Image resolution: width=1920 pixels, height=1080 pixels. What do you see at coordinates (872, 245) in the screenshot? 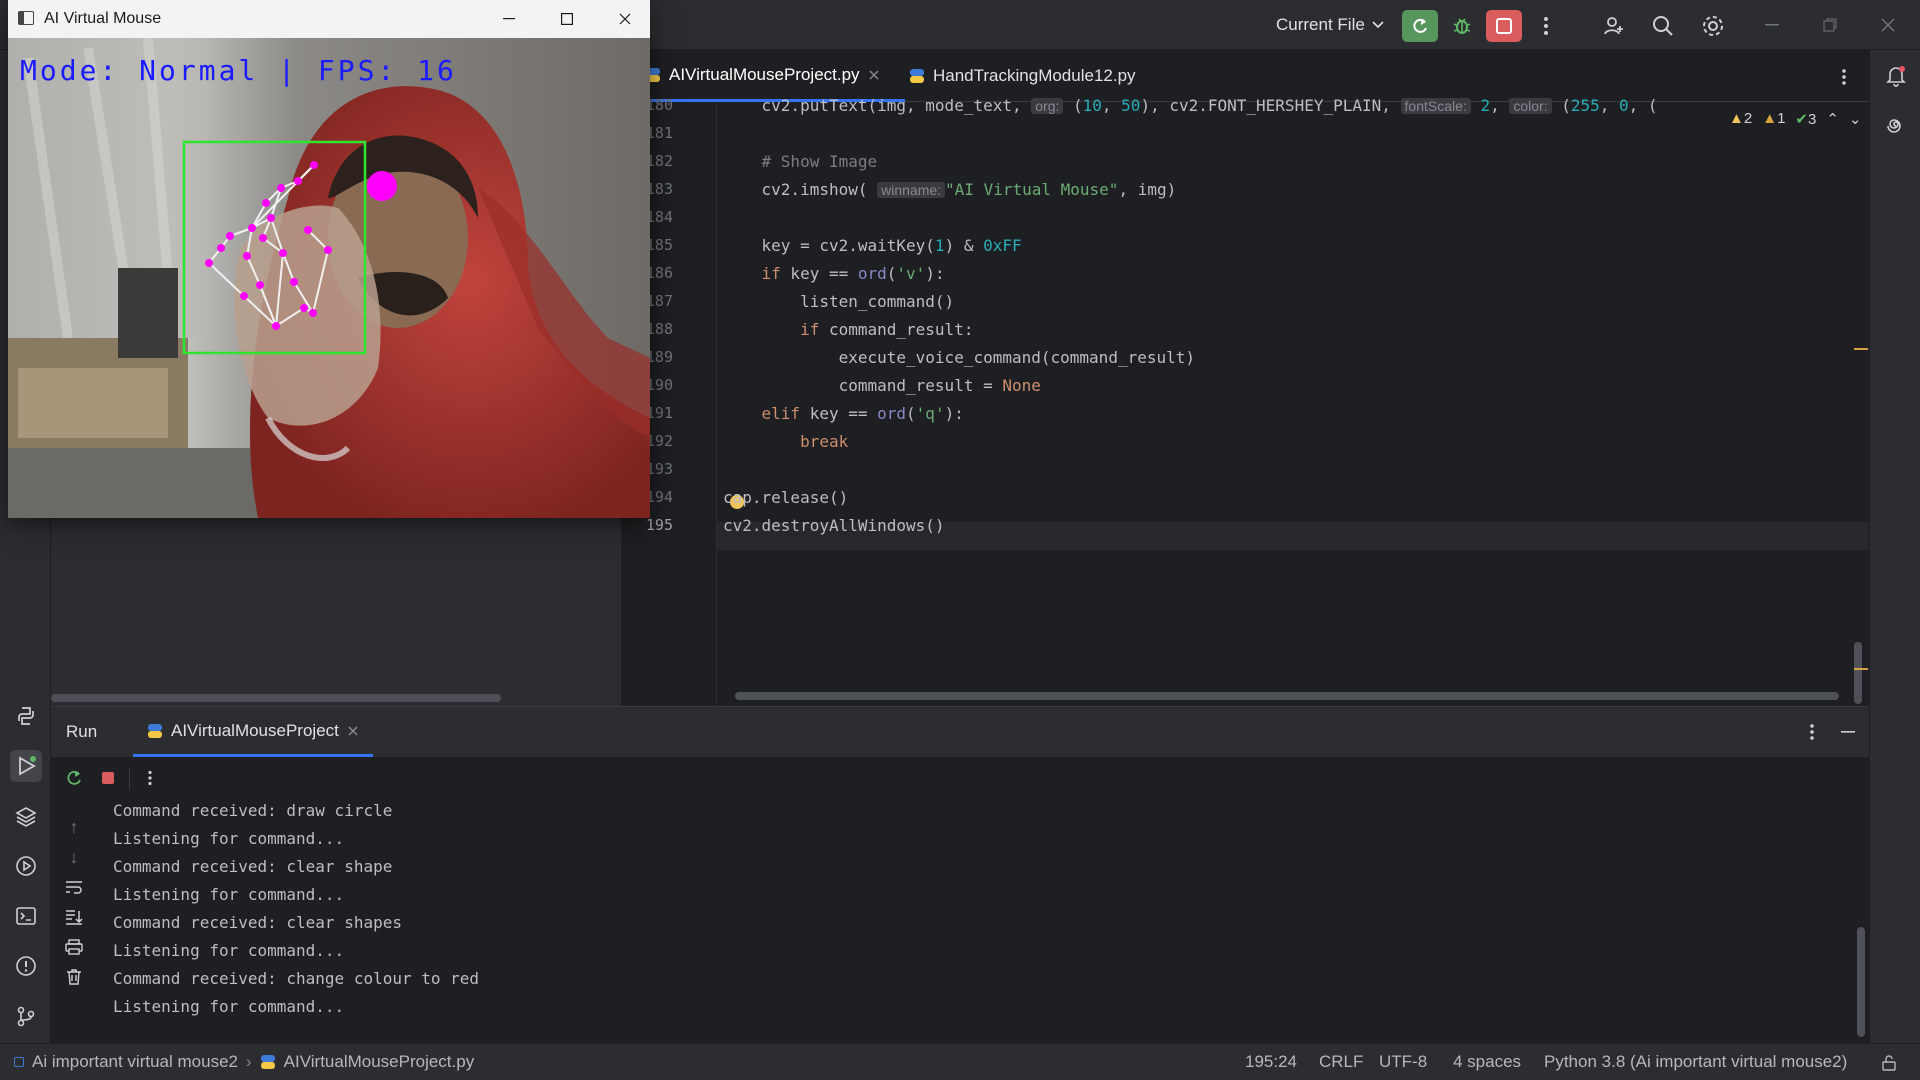
I see `code-line: key = cv2.waitKey(1) & 0xFF` at bounding box center [872, 245].